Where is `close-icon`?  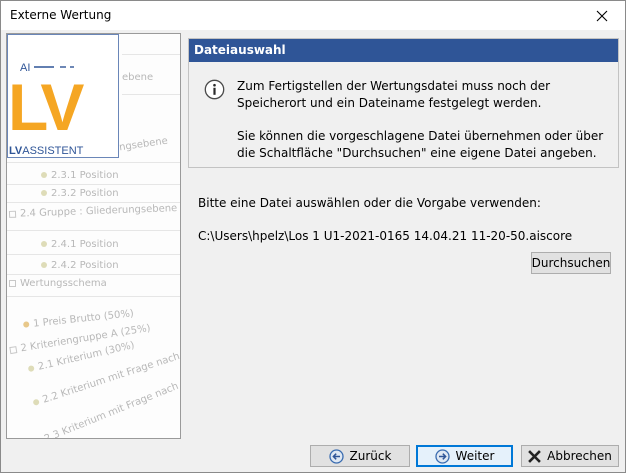
close-icon is located at coordinates (602, 15).